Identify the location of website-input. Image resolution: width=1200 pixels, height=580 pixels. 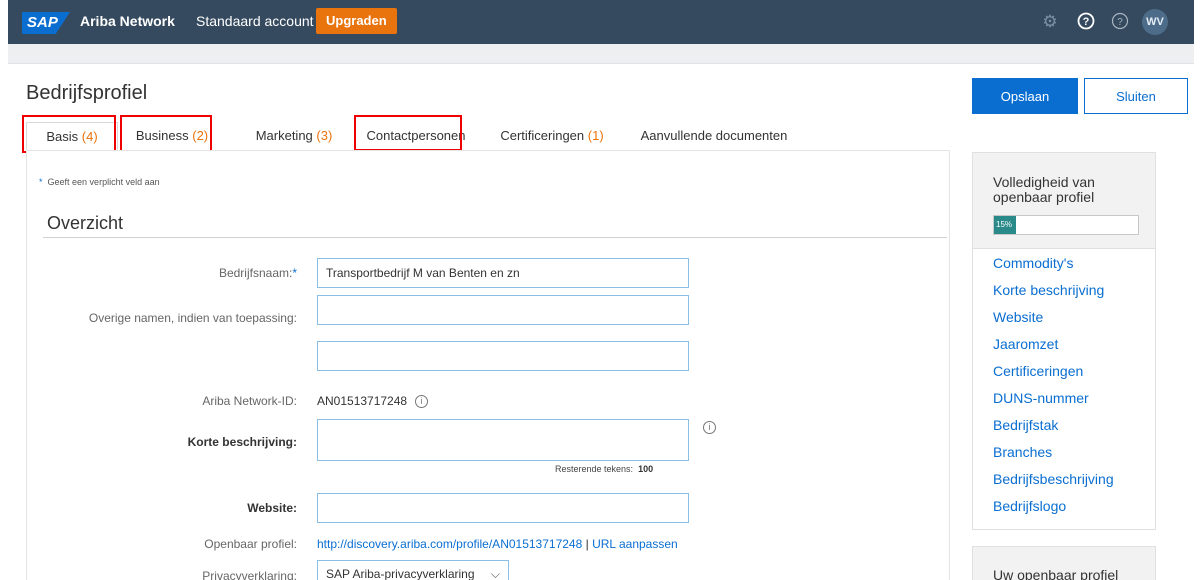
(503, 508).